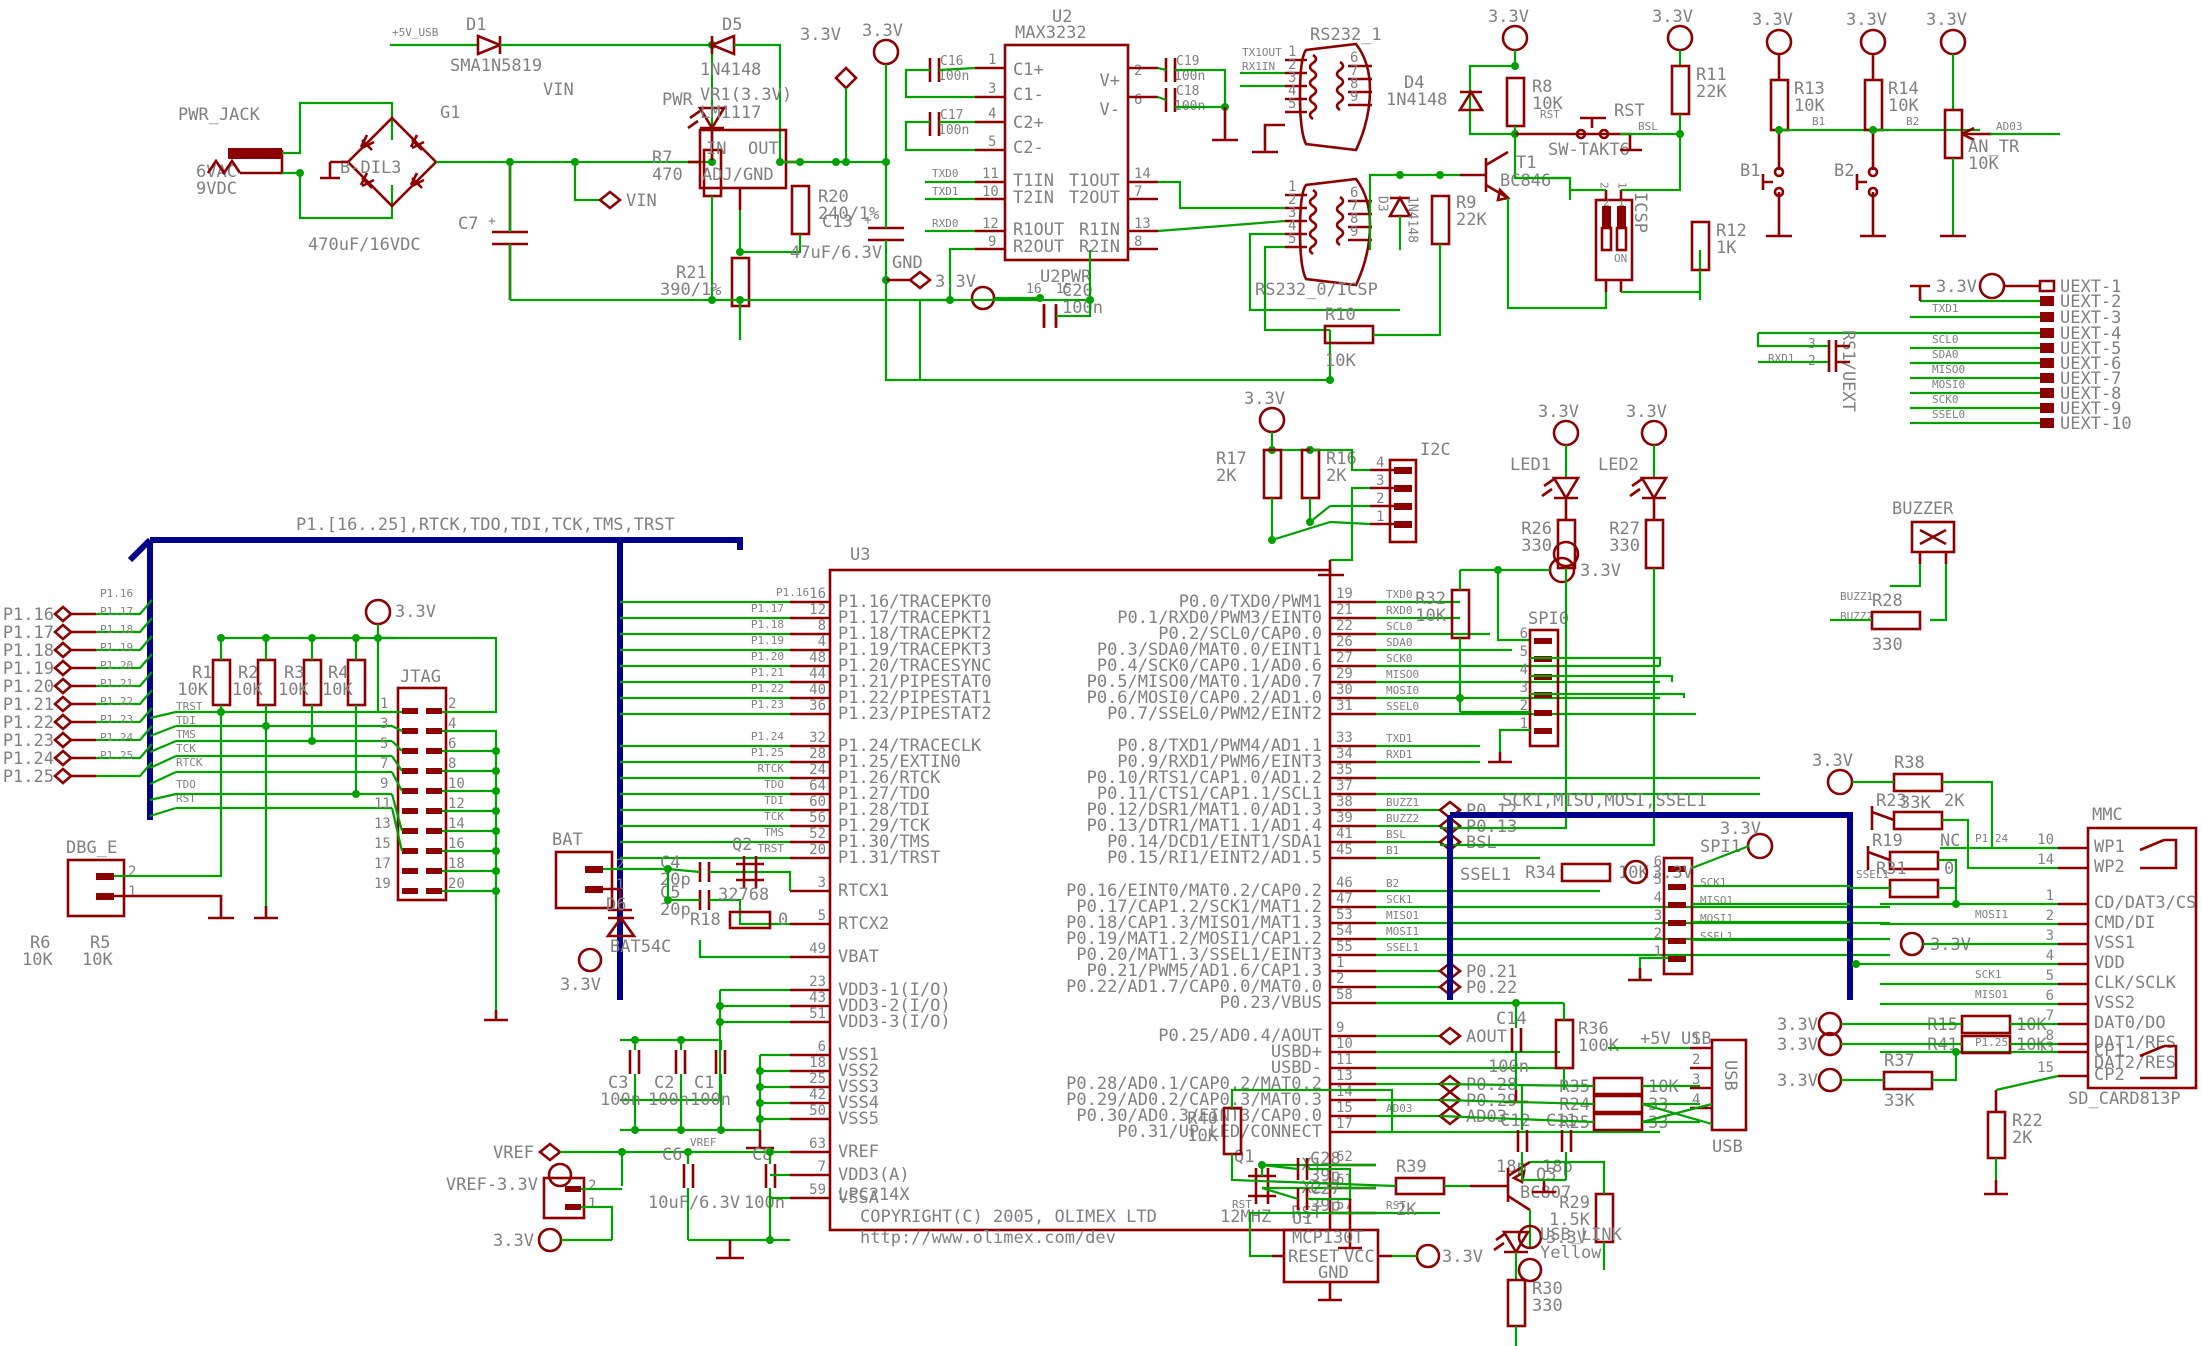  What do you see at coordinates (1991, 914) in the screenshot?
I see `mmc-net-mosi1: MOSI1` at bounding box center [1991, 914].